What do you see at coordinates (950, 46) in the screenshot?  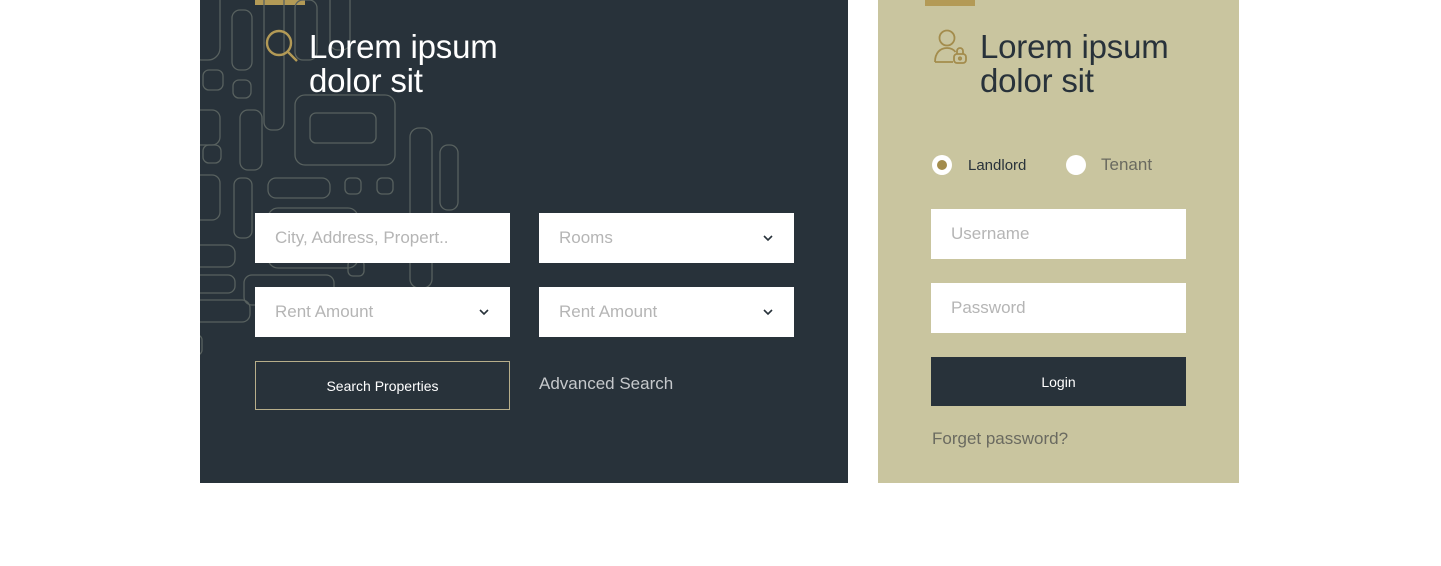 I see `user-lock-icon` at bounding box center [950, 46].